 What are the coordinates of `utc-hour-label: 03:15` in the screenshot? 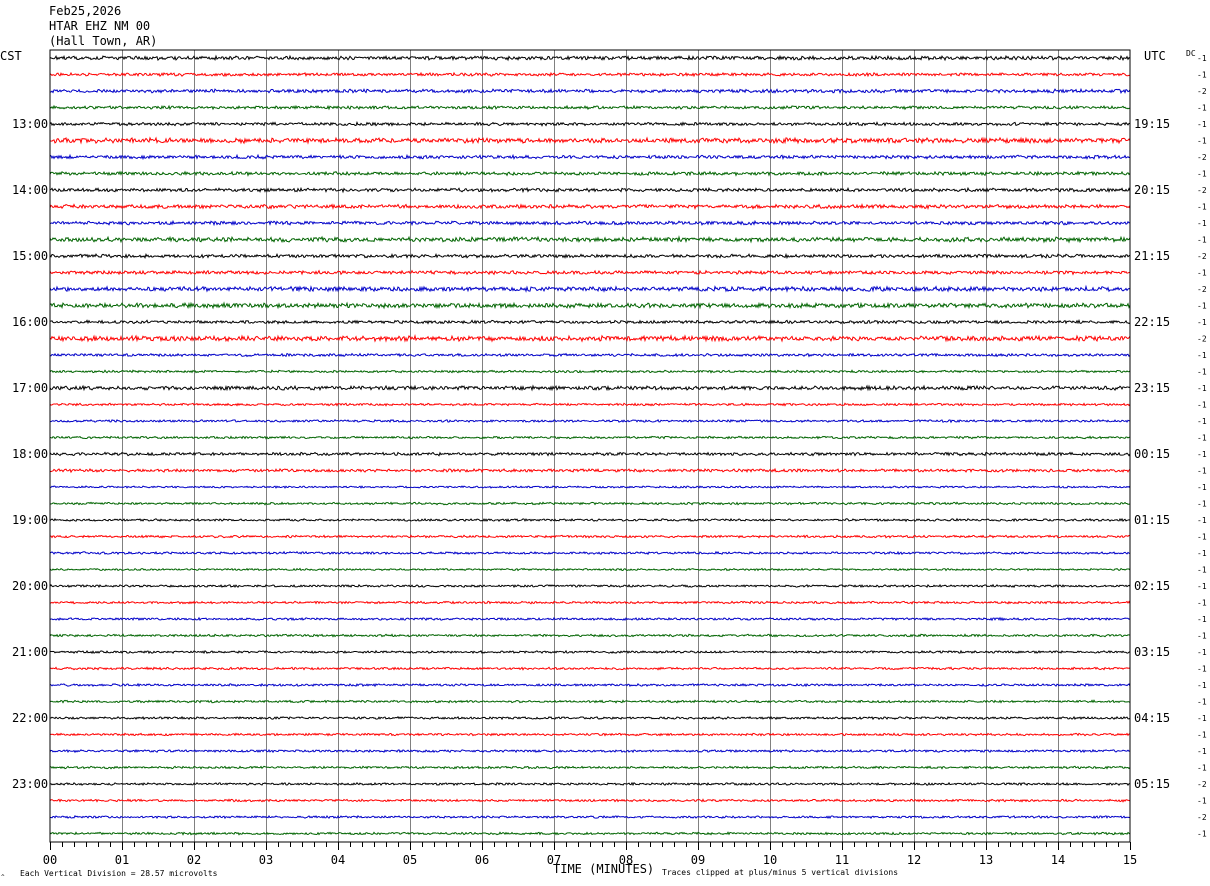 It's located at (1152, 652).